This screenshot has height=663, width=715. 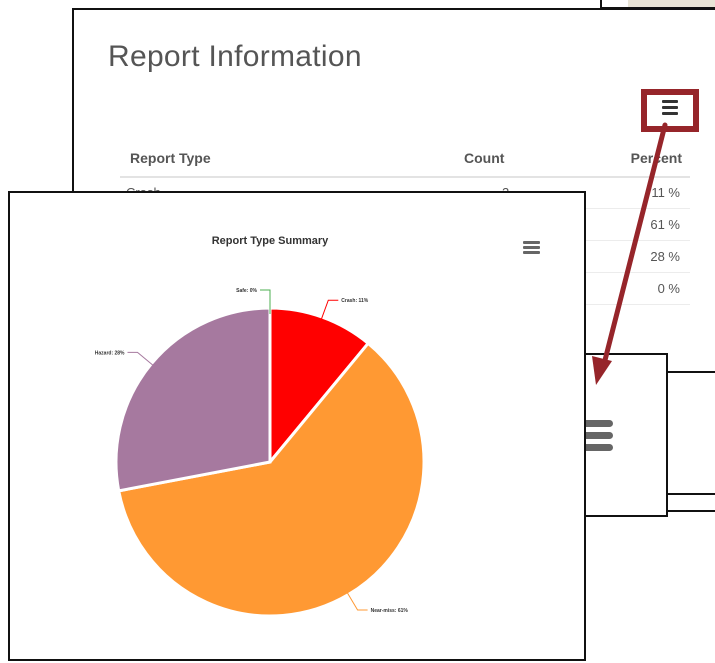 What do you see at coordinates (484, 158) in the screenshot?
I see `column-header-count: Count` at bounding box center [484, 158].